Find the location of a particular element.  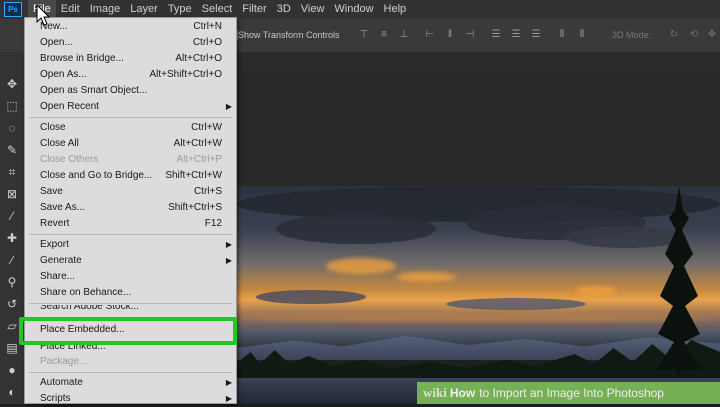

distribute-top-icon: ☰ is located at coordinates (496, 35).